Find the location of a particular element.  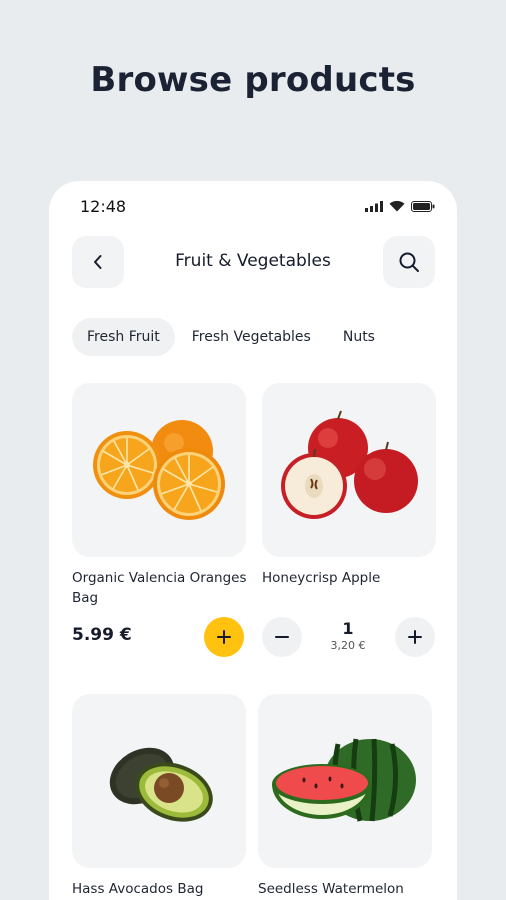

hero-title: Browse products is located at coordinates (253, 80).